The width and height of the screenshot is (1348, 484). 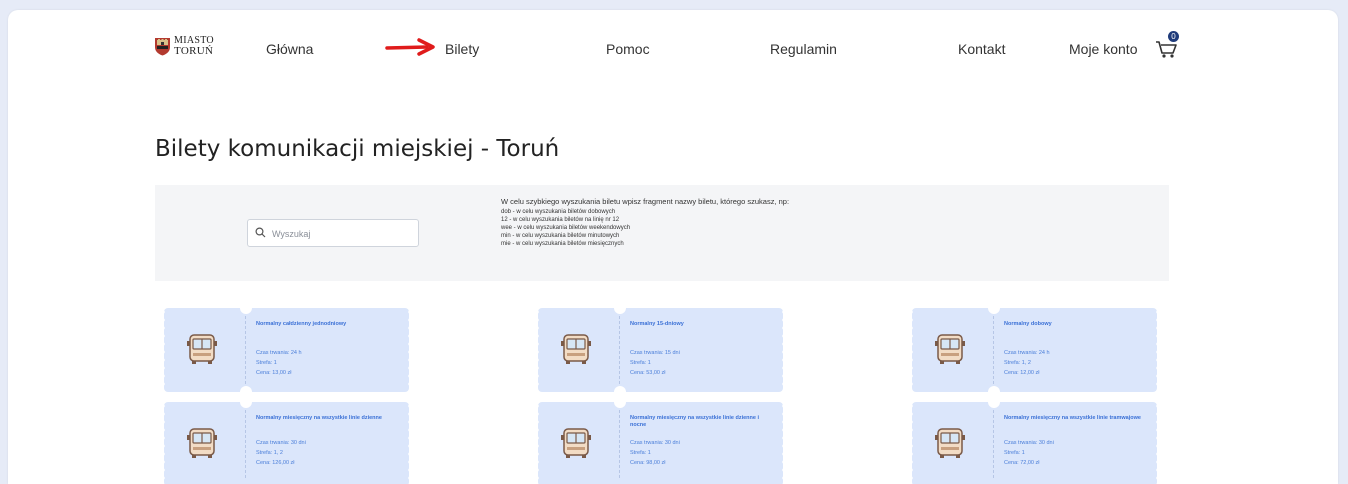 What do you see at coordinates (981, 49) in the screenshot?
I see `nav-link-kontakt: Kontakt` at bounding box center [981, 49].